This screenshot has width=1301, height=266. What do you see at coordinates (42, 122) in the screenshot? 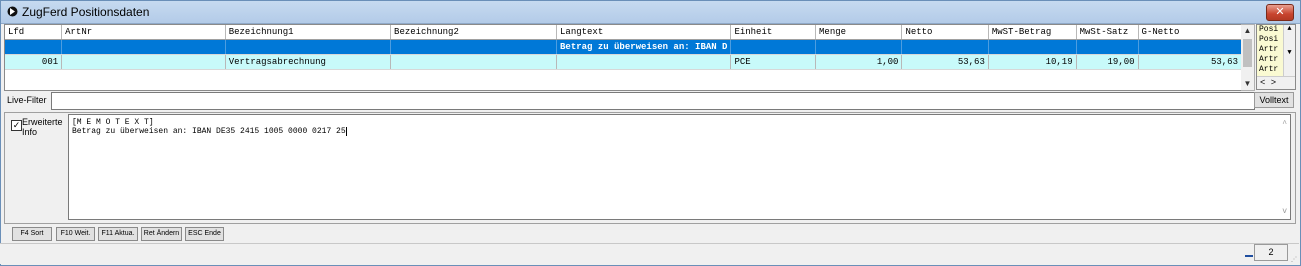
I see `erweiterte-info-label-line1: Erweiterte` at bounding box center [42, 122].